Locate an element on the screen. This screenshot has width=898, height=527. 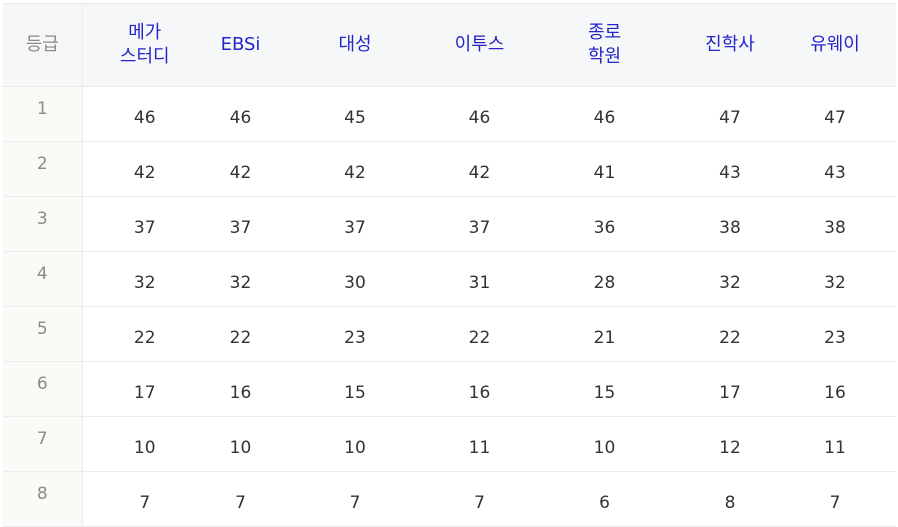
table-cell: 21 is located at coordinates (604, 334).